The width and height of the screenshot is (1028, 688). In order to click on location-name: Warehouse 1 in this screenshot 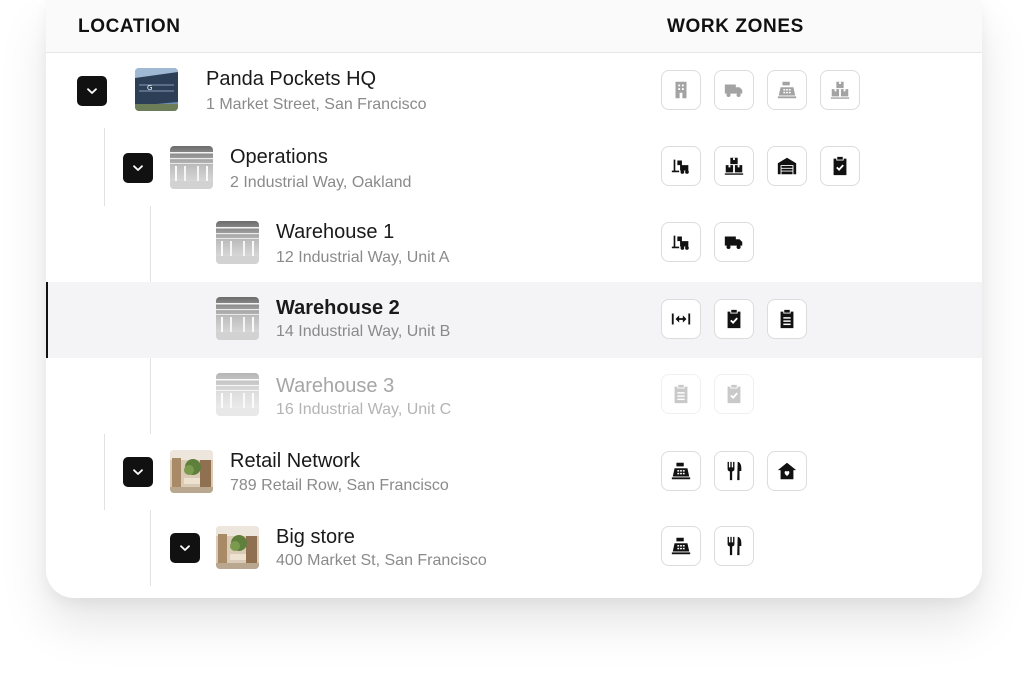, I will do `click(335, 232)`.